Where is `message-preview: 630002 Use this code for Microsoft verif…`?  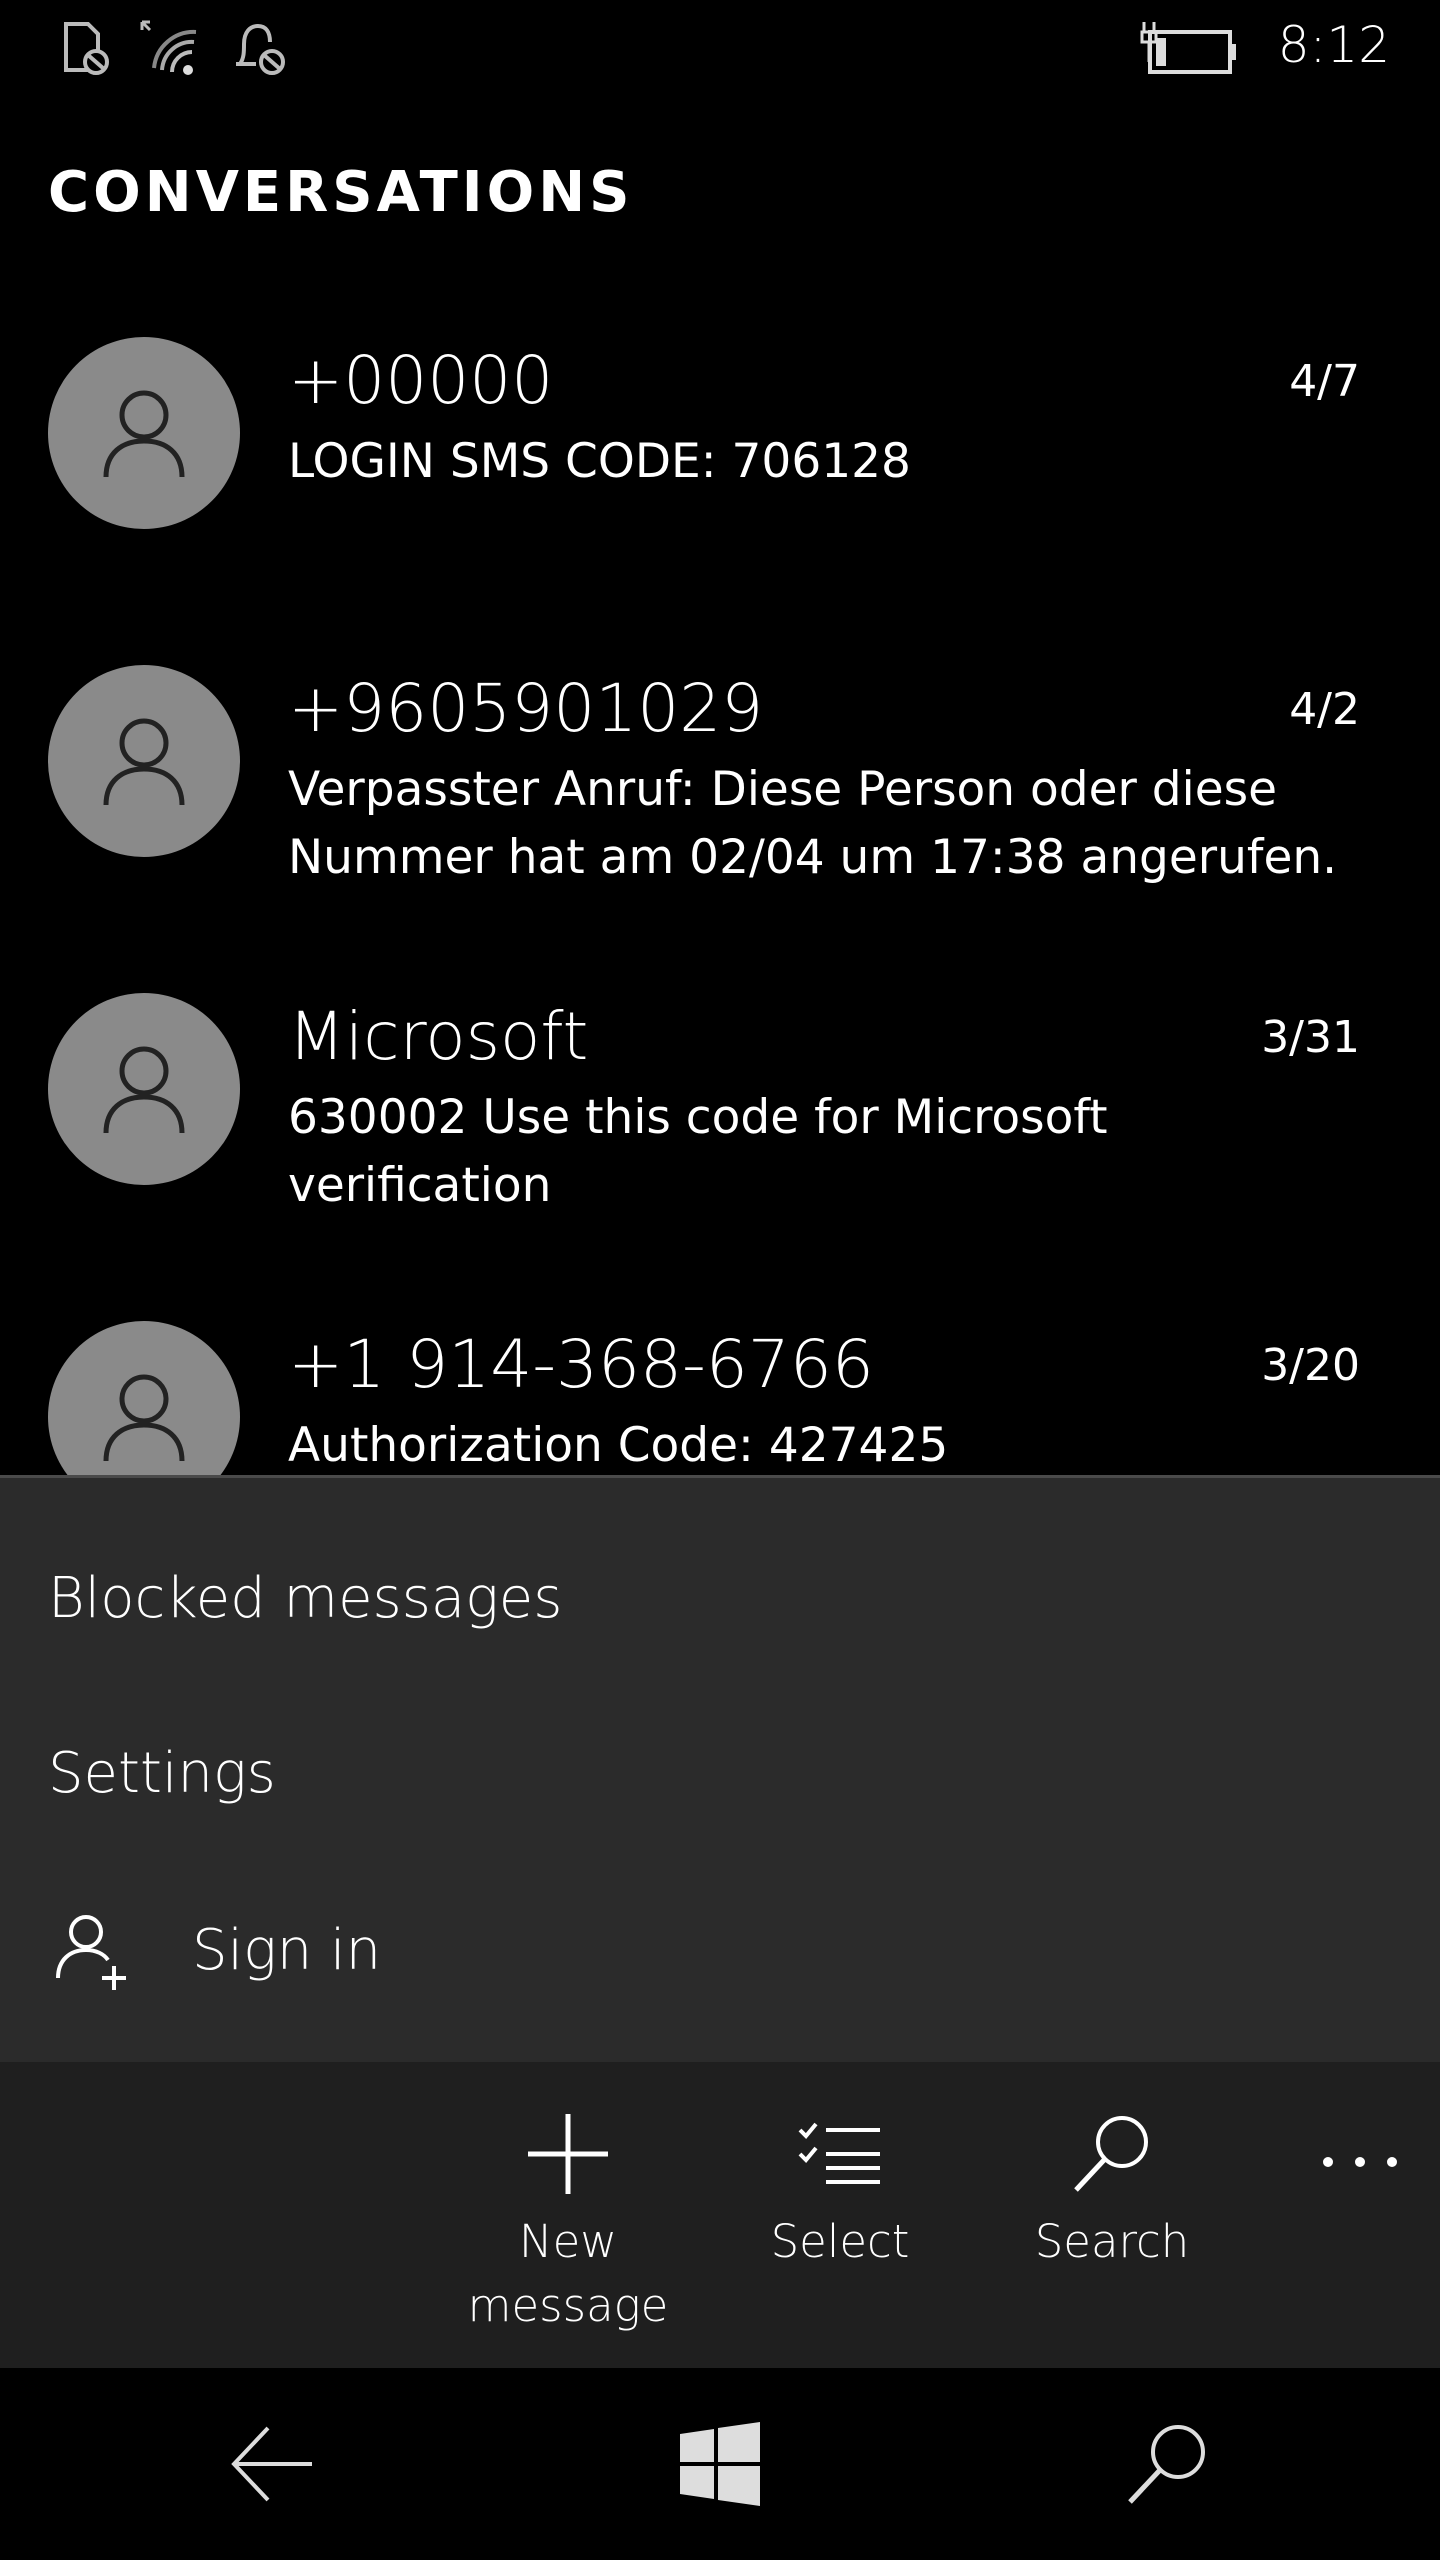
message-preview: 630002 Use this code for Microsoft verif… is located at coordinates (698, 1151).